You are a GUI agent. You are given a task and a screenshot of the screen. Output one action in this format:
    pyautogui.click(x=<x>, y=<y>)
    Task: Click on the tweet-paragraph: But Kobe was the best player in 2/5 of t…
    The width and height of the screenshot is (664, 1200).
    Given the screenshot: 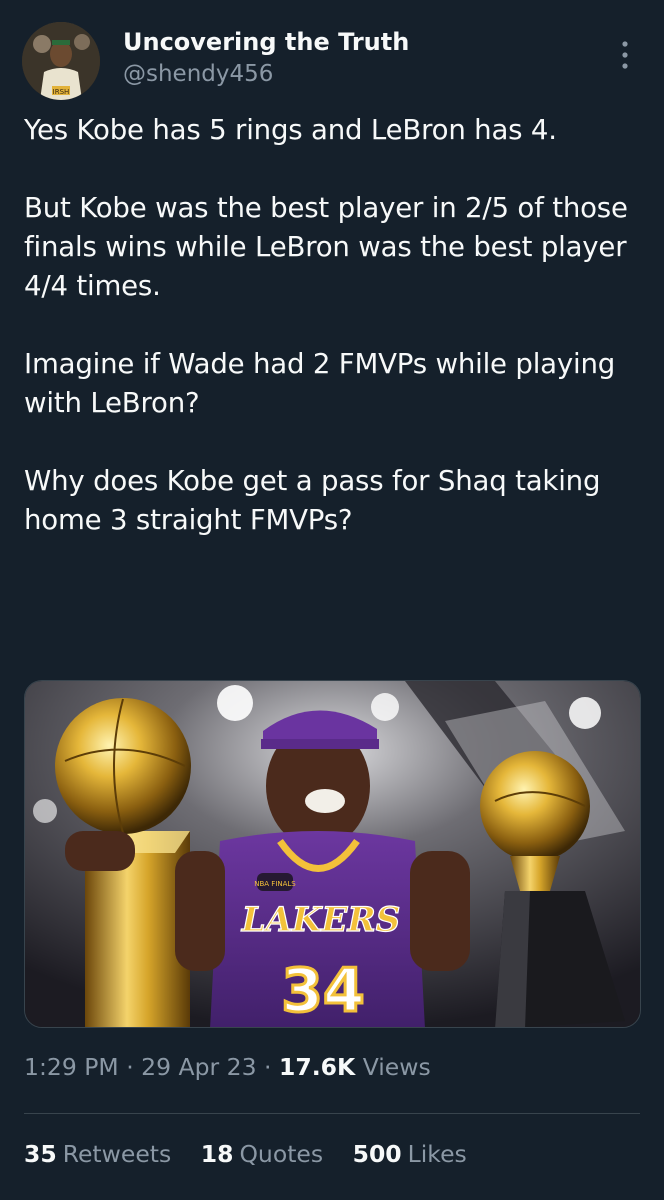 What is the action you would take?
    pyautogui.click(x=326, y=246)
    